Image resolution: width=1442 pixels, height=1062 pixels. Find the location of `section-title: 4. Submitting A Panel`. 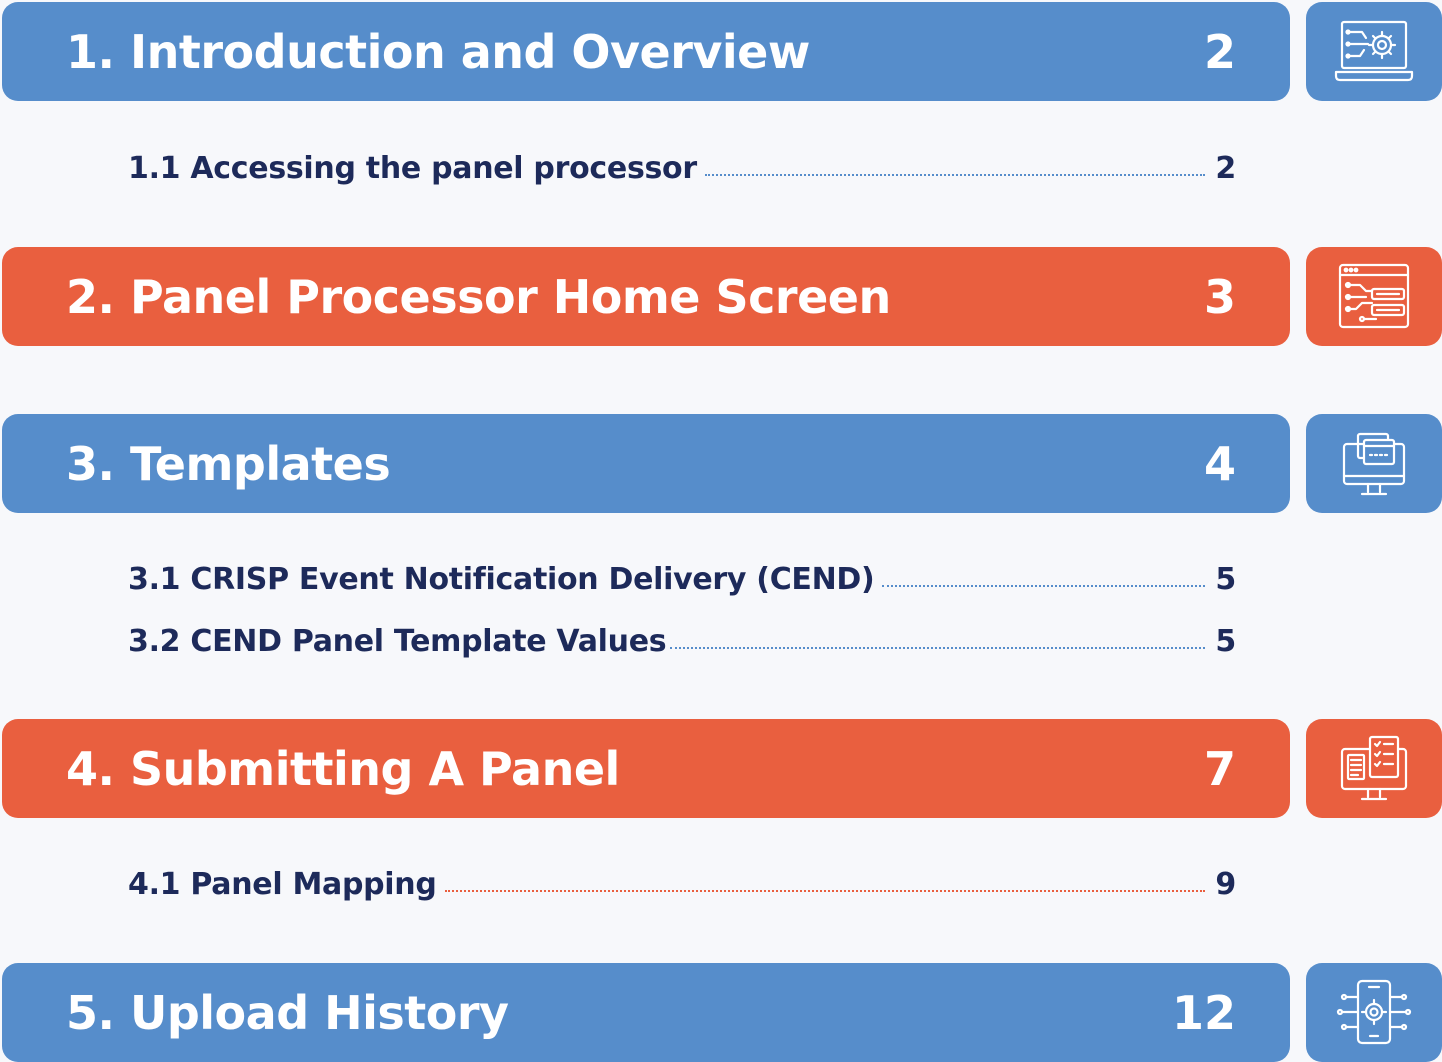

section-title: 4. Submitting A Panel is located at coordinates (343, 768).